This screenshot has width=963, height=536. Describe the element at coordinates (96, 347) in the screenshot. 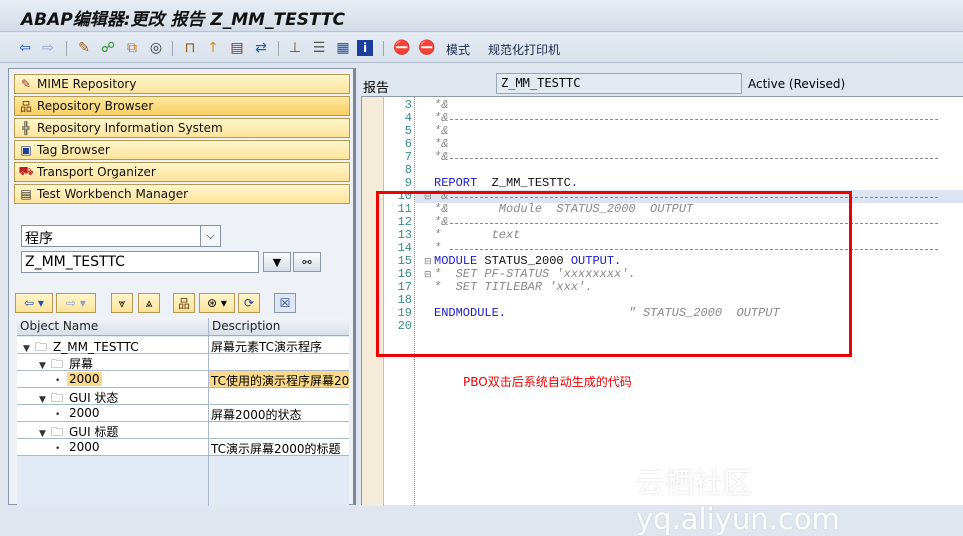

I see `tree-node-label: Z_MM_TESTTC` at that location.